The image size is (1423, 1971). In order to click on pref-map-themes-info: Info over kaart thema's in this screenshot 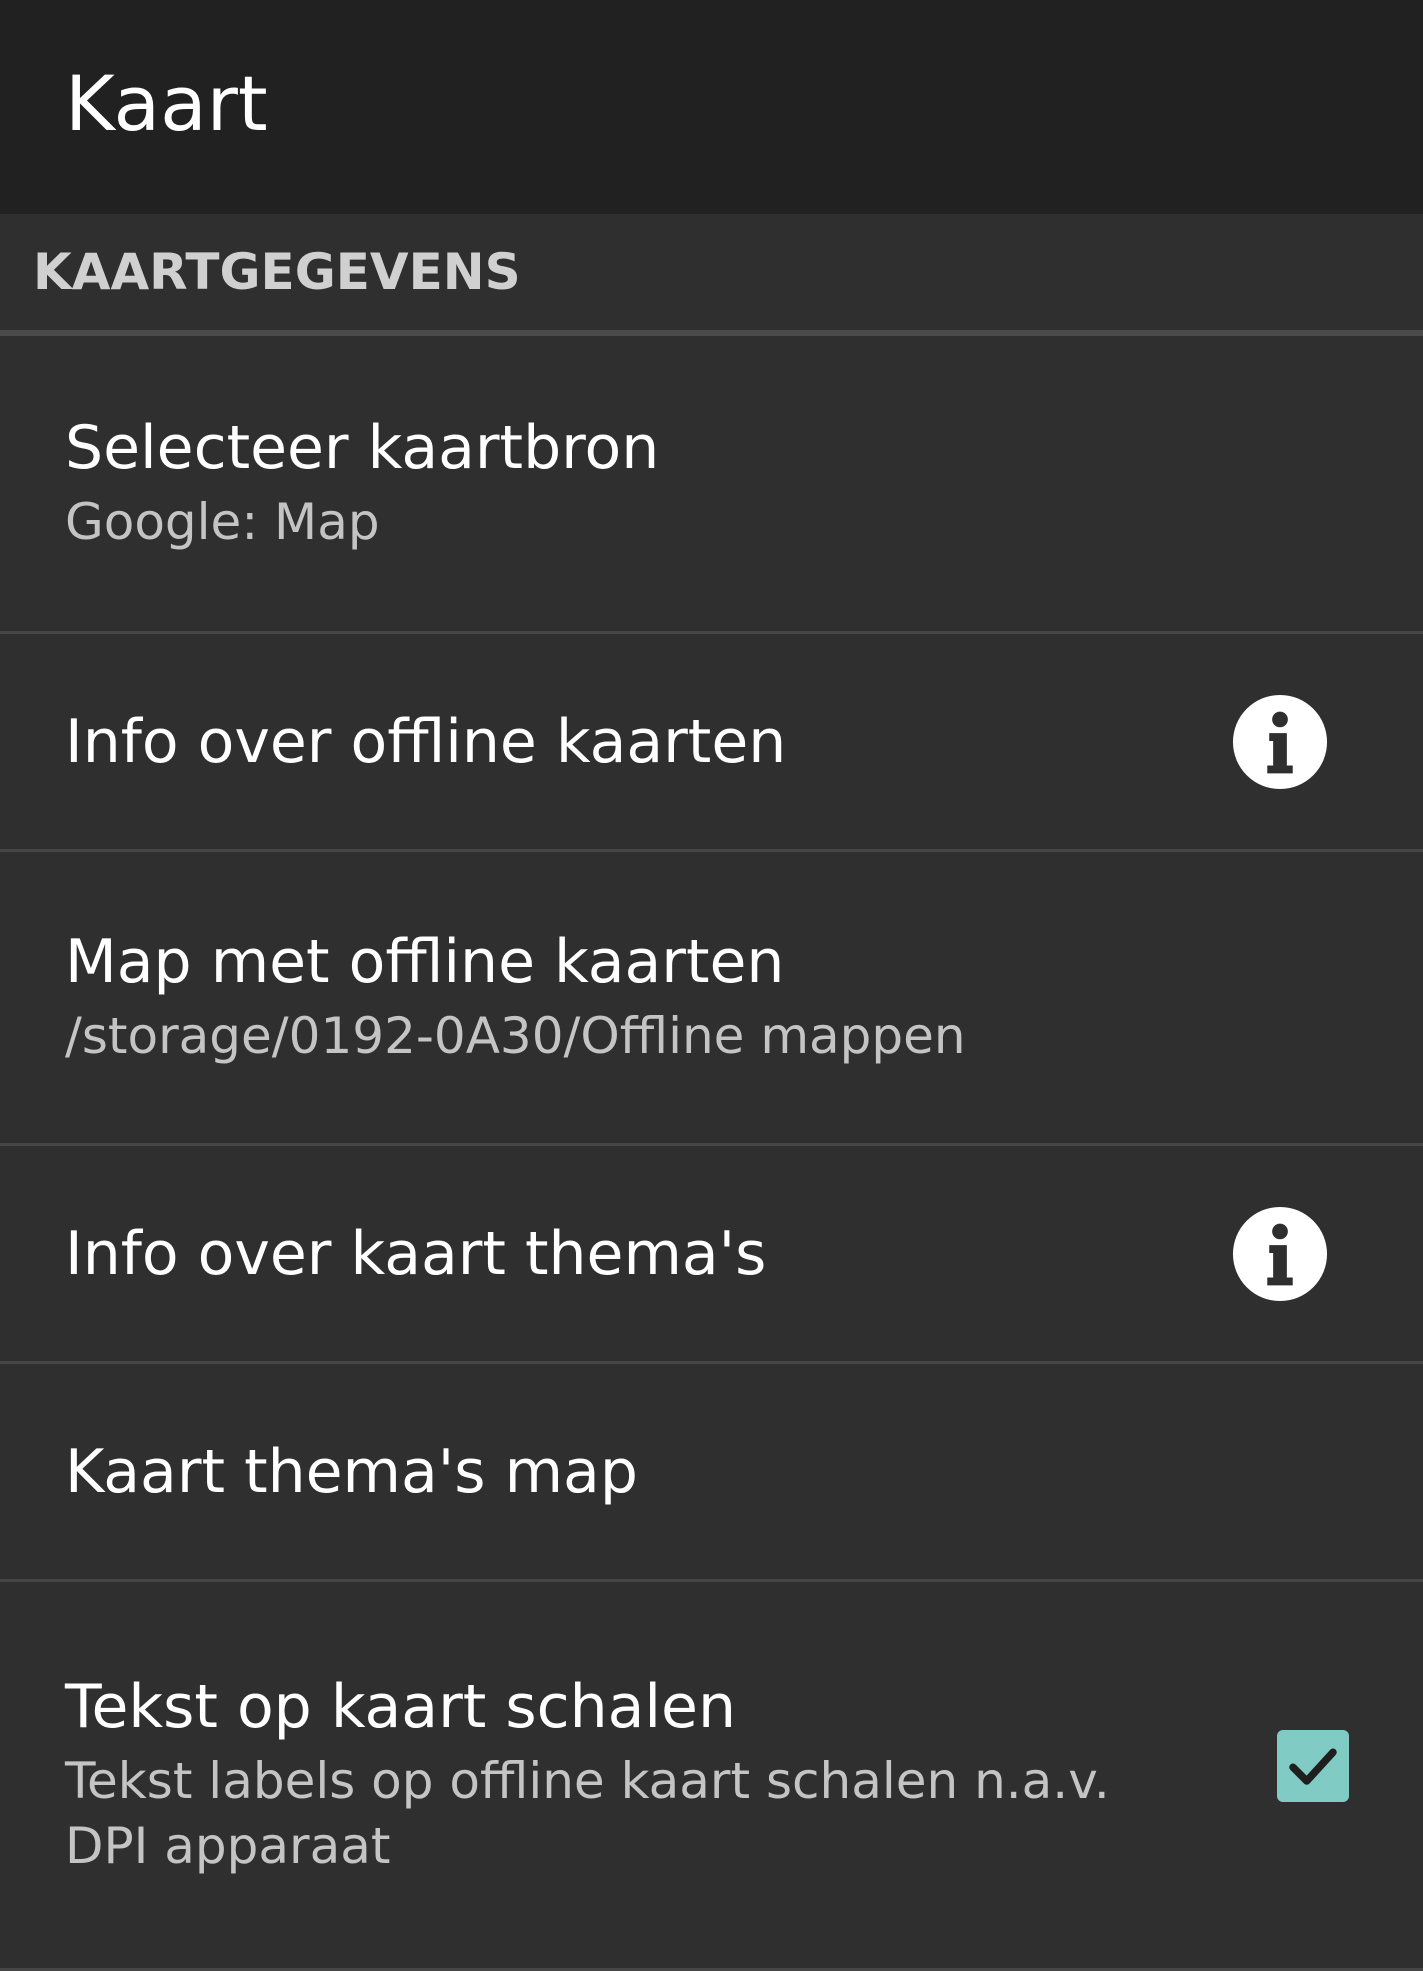, I will do `click(711, 1255)`.